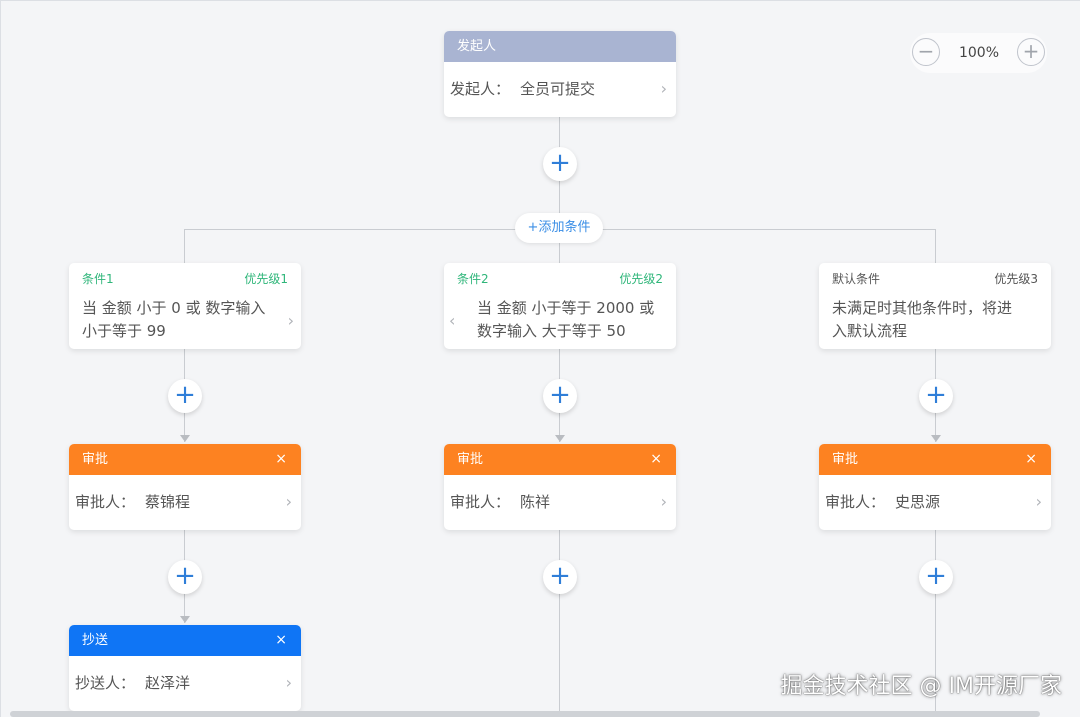  What do you see at coordinates (922, 319) in the screenshot?
I see `condition-description: 未满足时其他条件时，将进入默认流程` at bounding box center [922, 319].